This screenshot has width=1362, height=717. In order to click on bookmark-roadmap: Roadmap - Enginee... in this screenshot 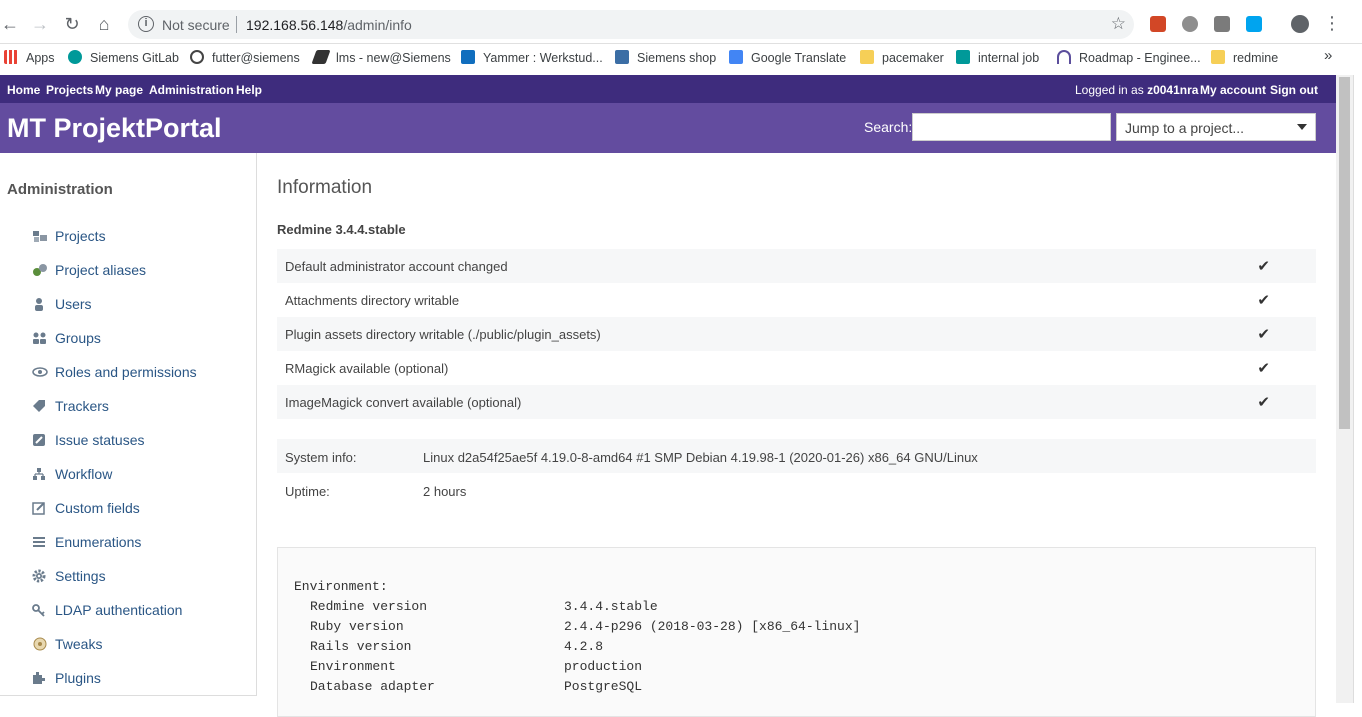, I will do `click(1129, 57)`.